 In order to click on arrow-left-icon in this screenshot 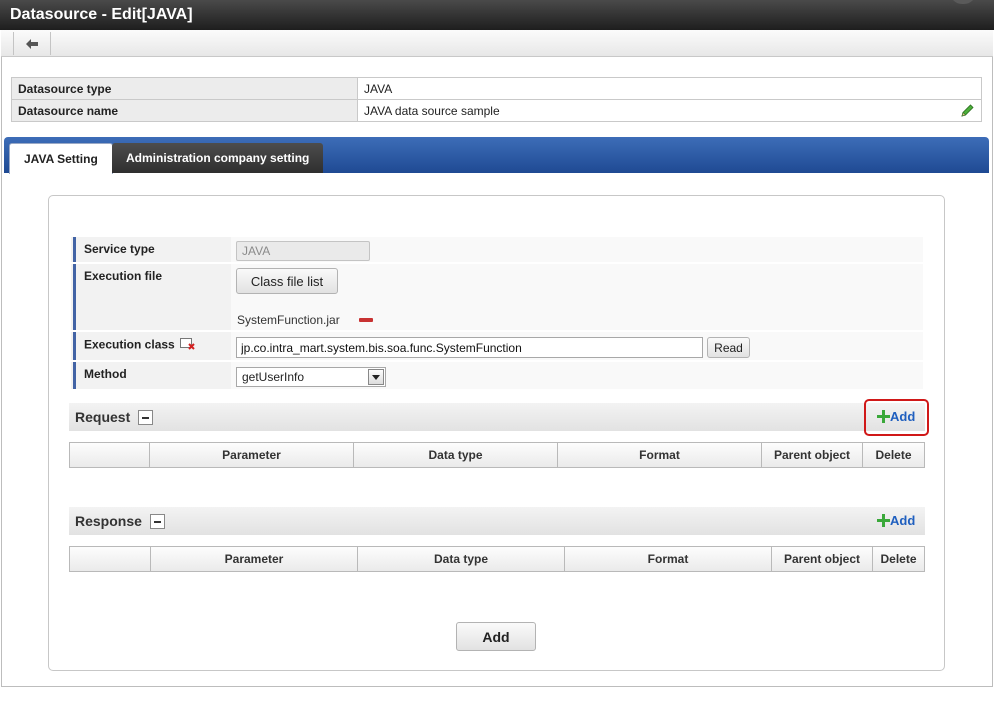, I will do `click(32, 43)`.